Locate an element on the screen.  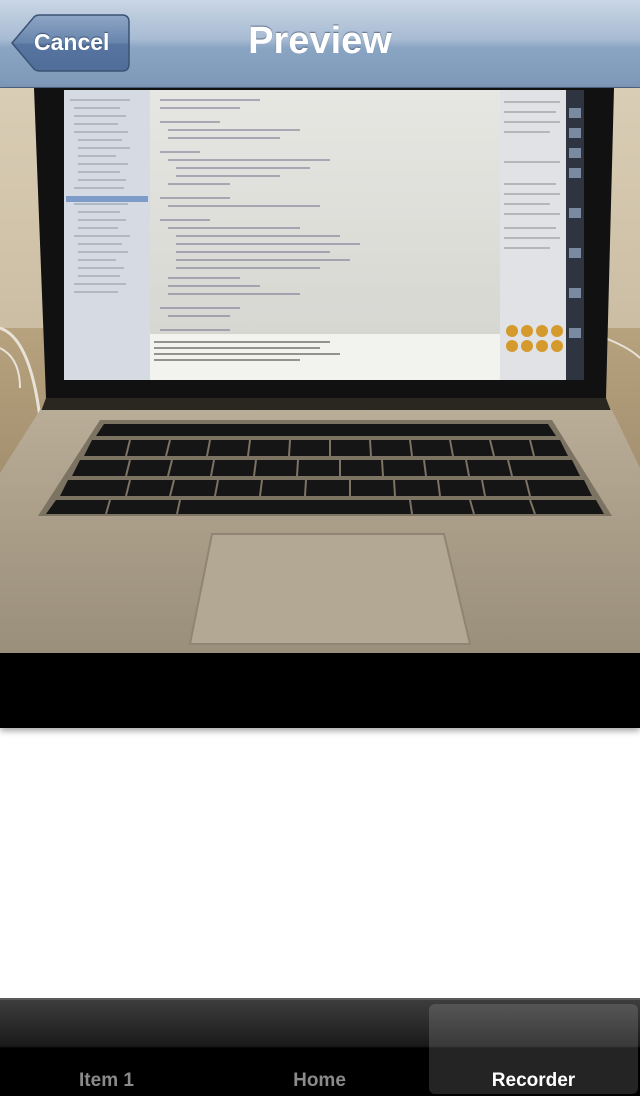
tab-home: Home is located at coordinates (319, 1048).